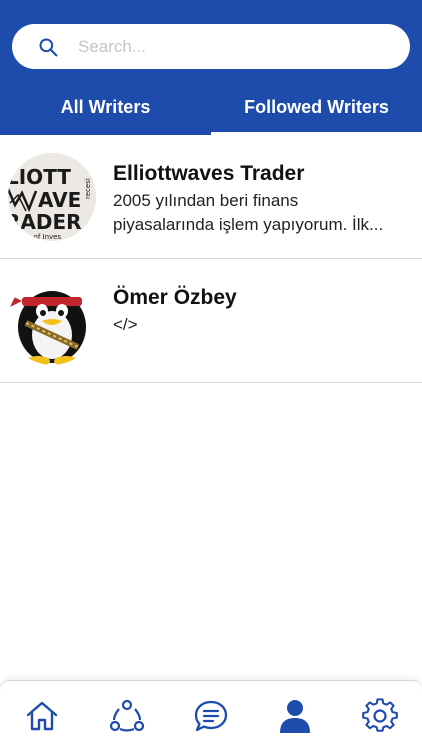  I want to click on search-input, so click(228, 46).